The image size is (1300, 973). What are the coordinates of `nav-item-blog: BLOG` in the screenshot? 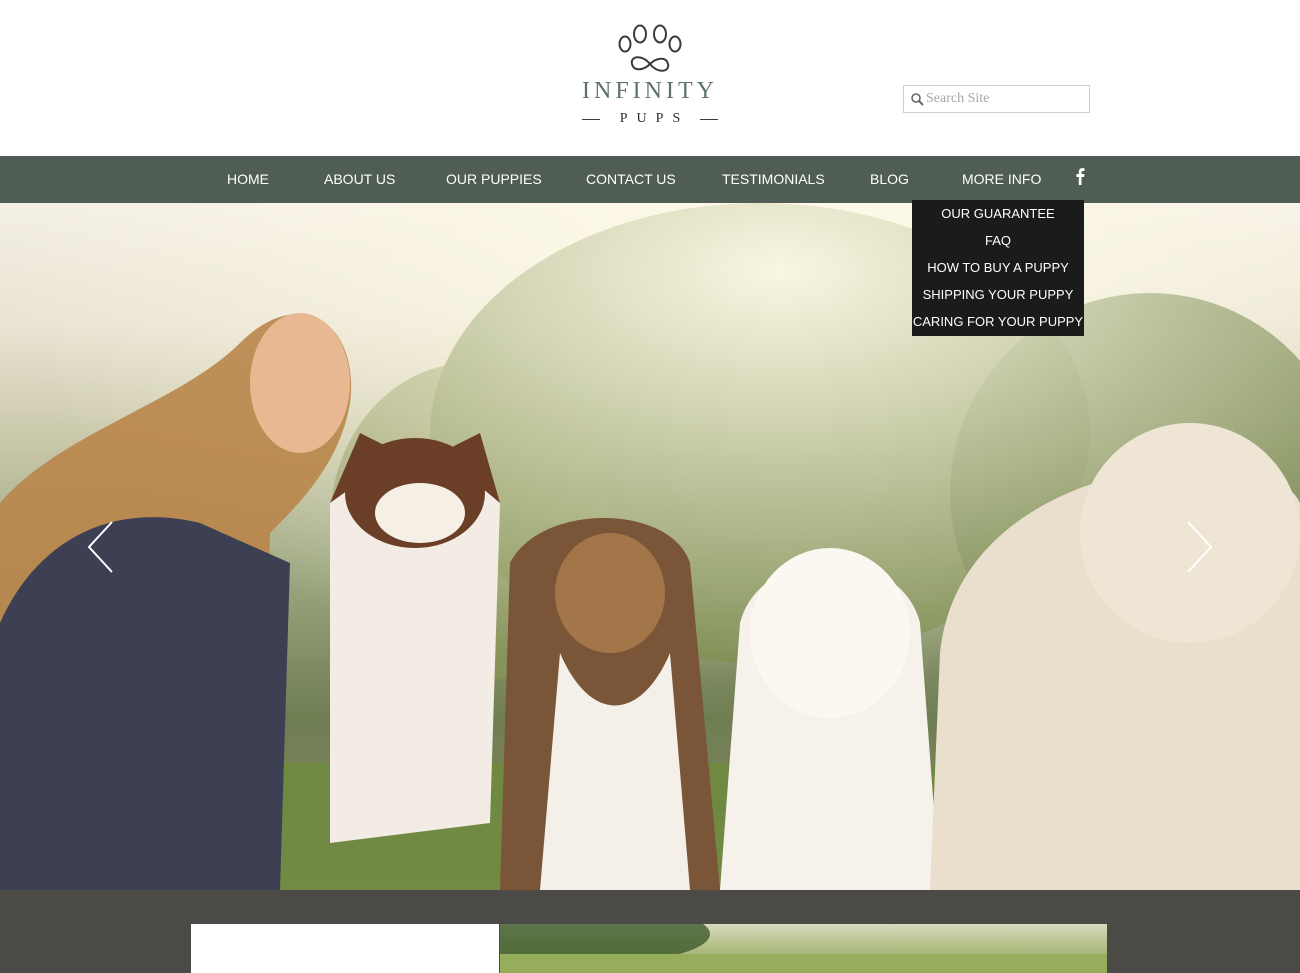 It's located at (889, 179).